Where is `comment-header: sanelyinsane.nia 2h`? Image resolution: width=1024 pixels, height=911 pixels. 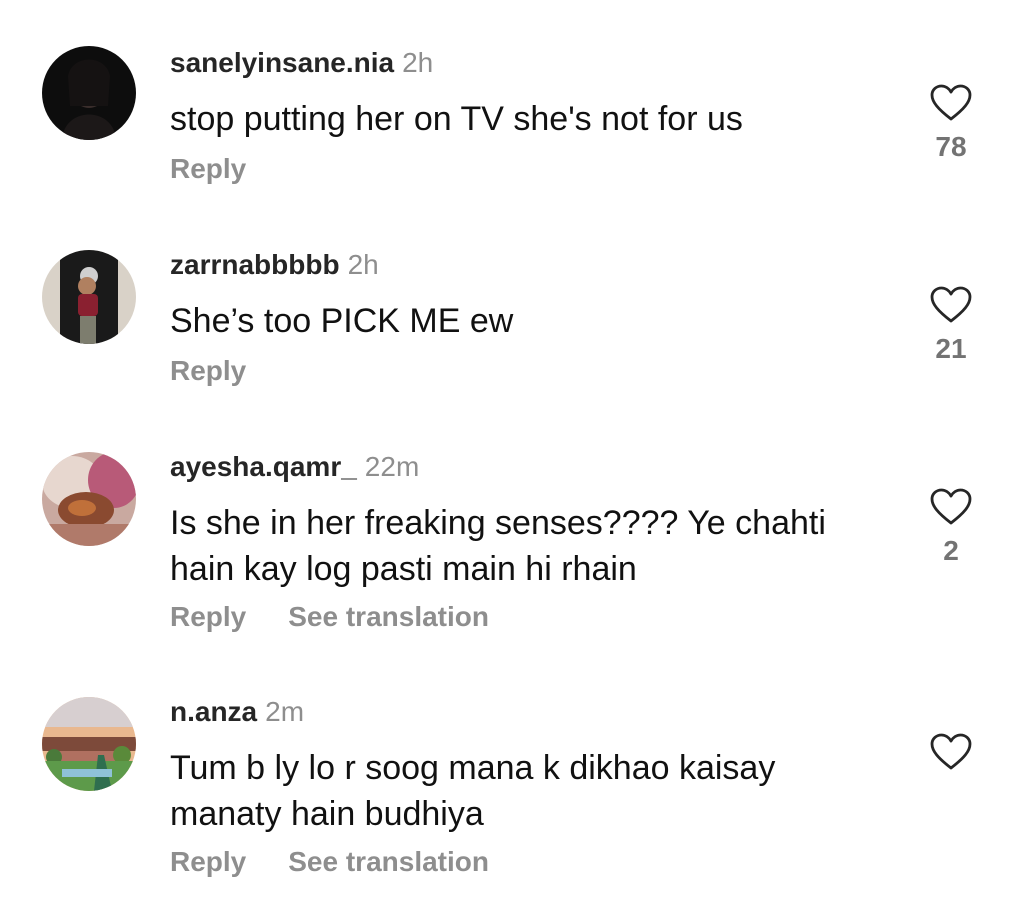 comment-header: sanelyinsane.nia 2h is located at coordinates (301, 63).